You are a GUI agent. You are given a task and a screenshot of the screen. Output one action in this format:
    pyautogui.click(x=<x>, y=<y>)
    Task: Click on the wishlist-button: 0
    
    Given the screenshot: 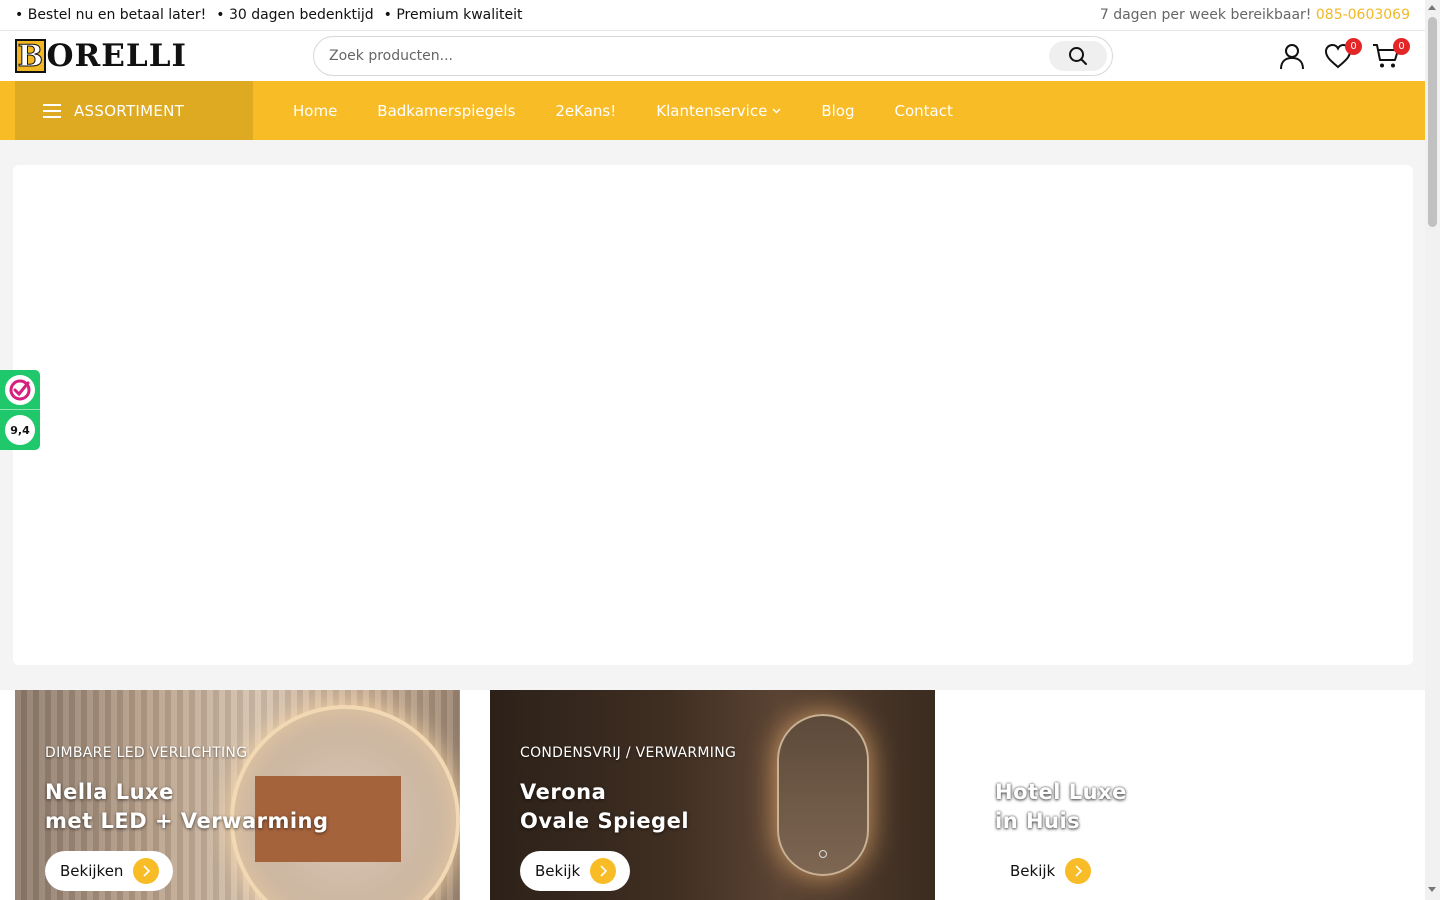 What is the action you would take?
    pyautogui.click(x=1342, y=55)
    